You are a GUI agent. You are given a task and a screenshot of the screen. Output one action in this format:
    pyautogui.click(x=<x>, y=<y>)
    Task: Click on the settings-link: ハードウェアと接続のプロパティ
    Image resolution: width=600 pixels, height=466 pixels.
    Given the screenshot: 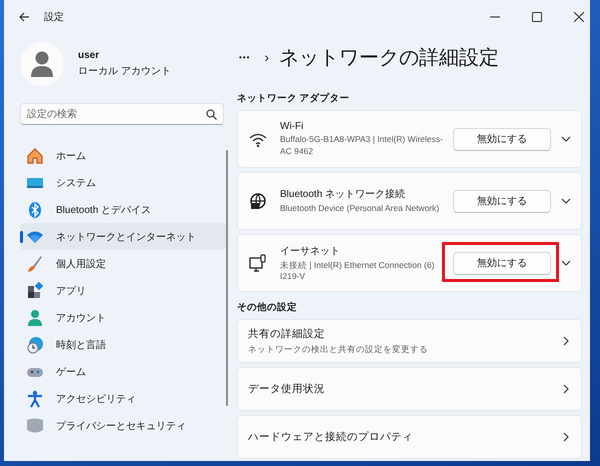 What is the action you would take?
    pyautogui.click(x=409, y=437)
    